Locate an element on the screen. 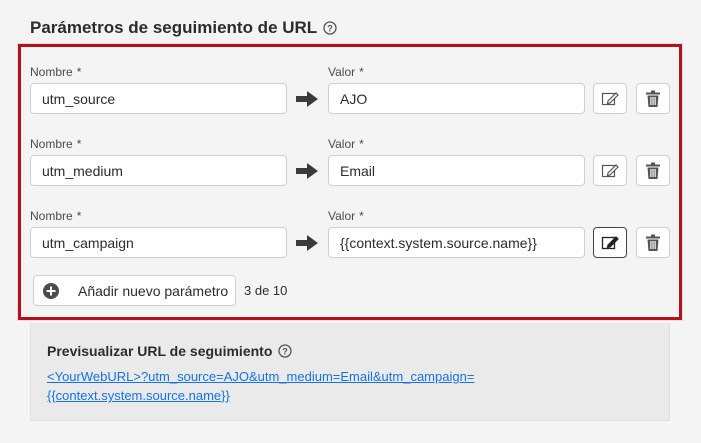 The width and height of the screenshot is (701, 443). param-row: Nombre * utm_medium Valor * Email is located at coordinates (350, 163).